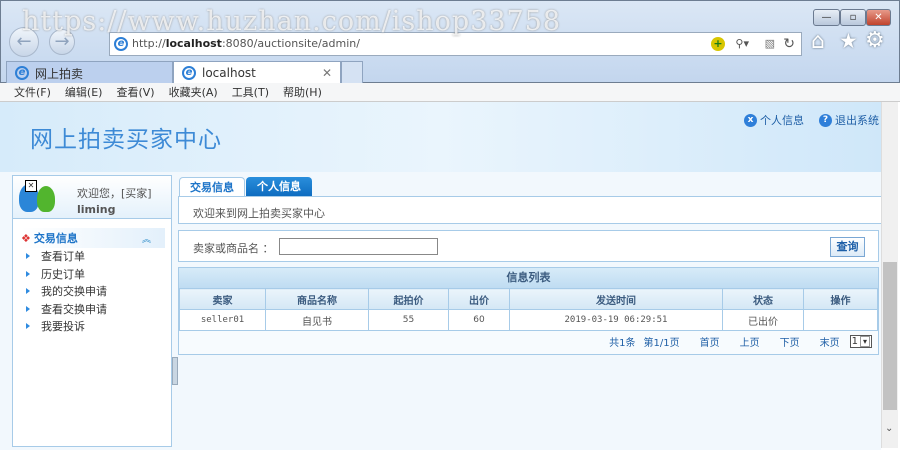 This screenshot has width=900, height=450. I want to click on cell-seller: seller01, so click(222, 320).